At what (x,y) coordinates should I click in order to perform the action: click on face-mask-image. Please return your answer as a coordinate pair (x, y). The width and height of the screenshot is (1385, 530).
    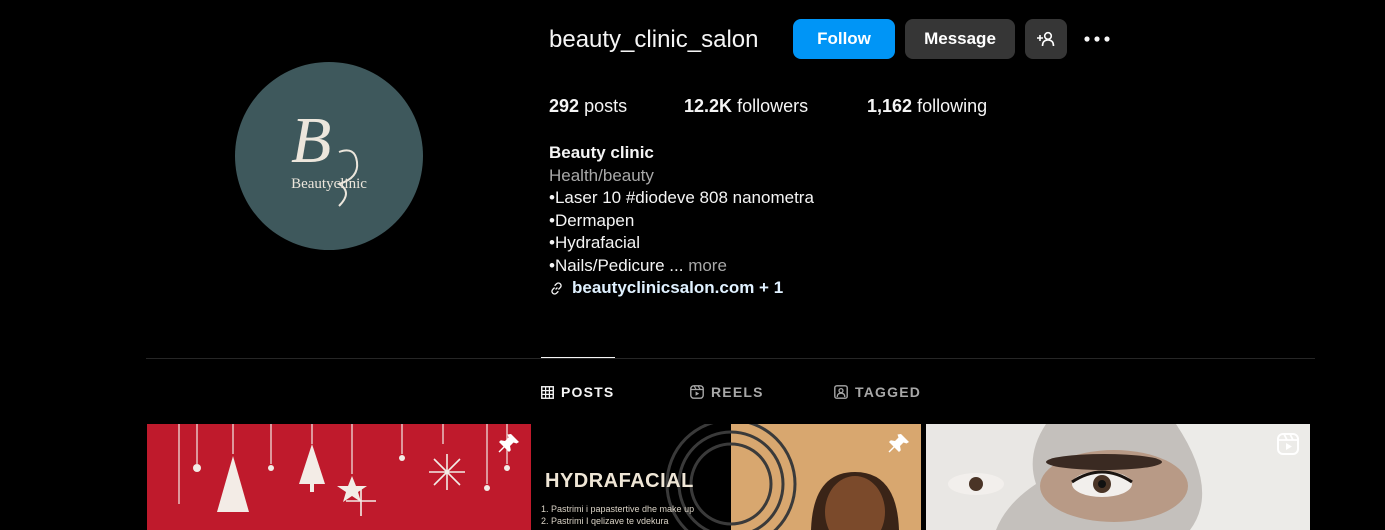
    Looking at the image, I should click on (1118, 477).